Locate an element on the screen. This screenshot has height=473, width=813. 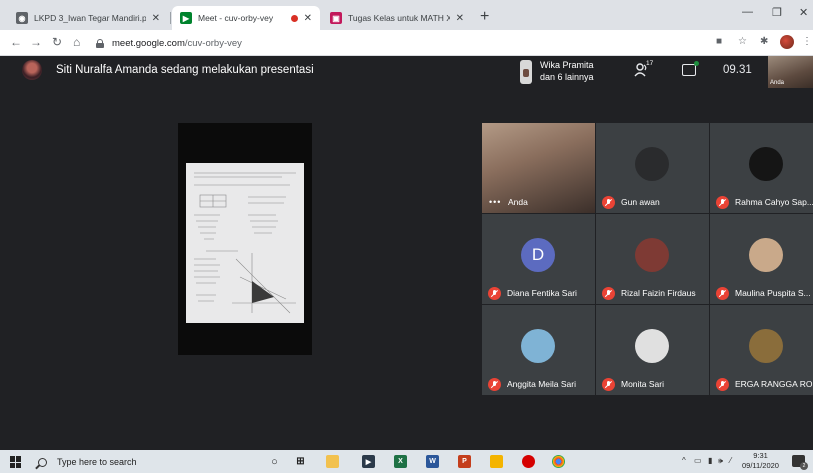
search-placeholder: Type here to search is located at coordinates (97, 462).